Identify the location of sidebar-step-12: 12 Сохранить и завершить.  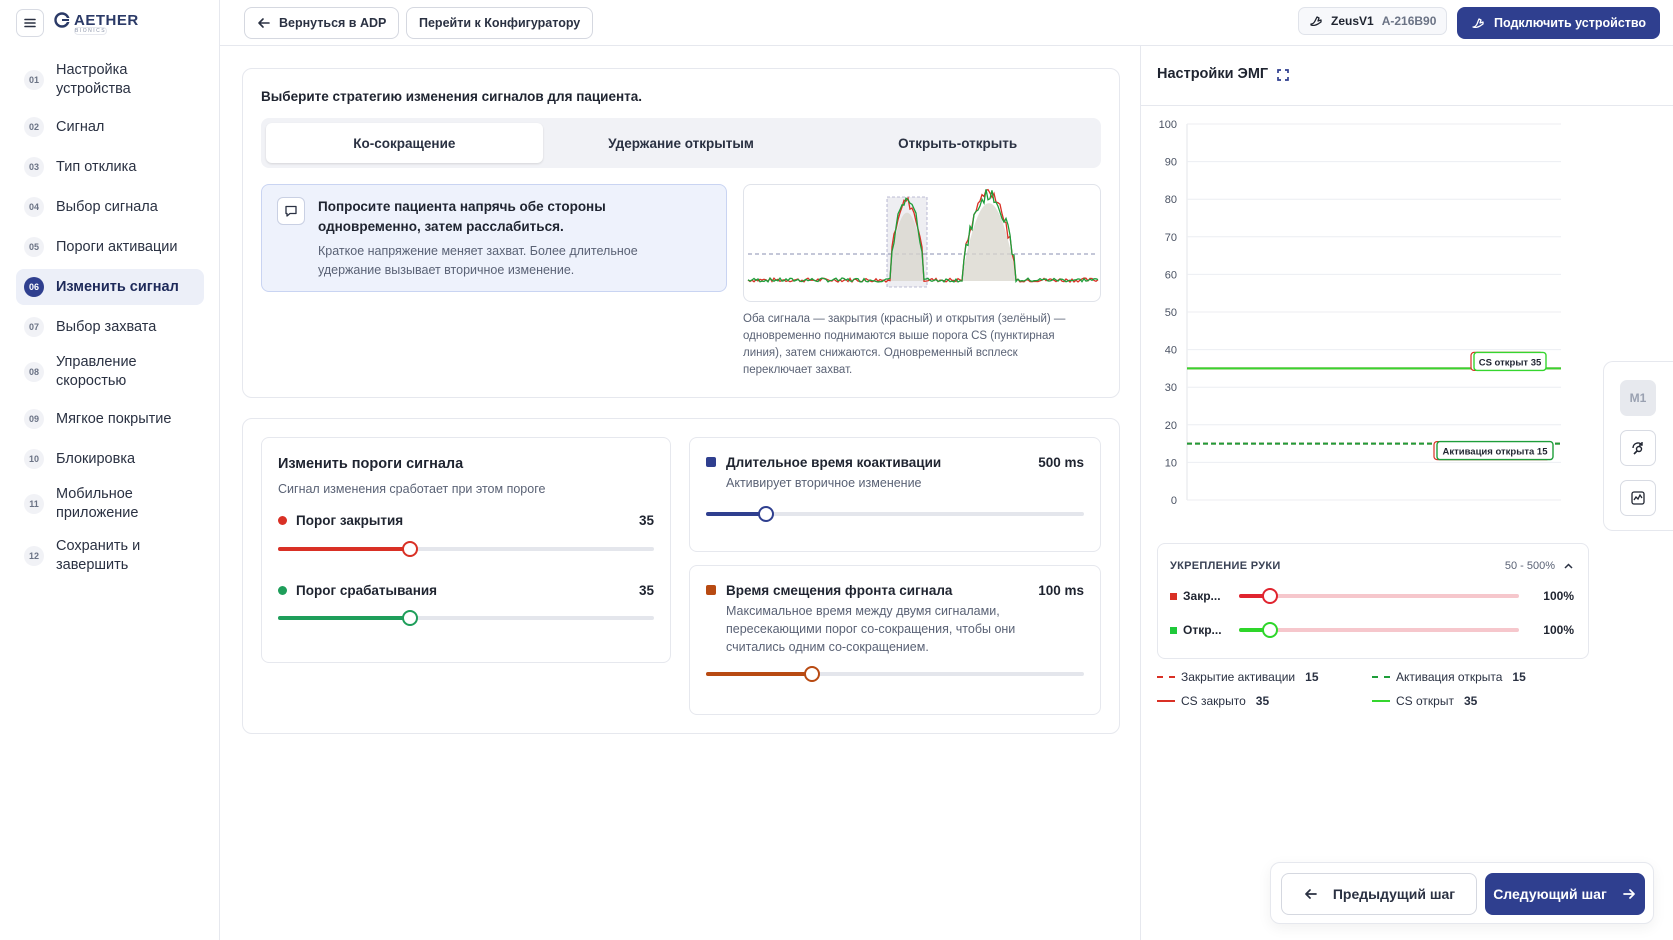
(110, 556).